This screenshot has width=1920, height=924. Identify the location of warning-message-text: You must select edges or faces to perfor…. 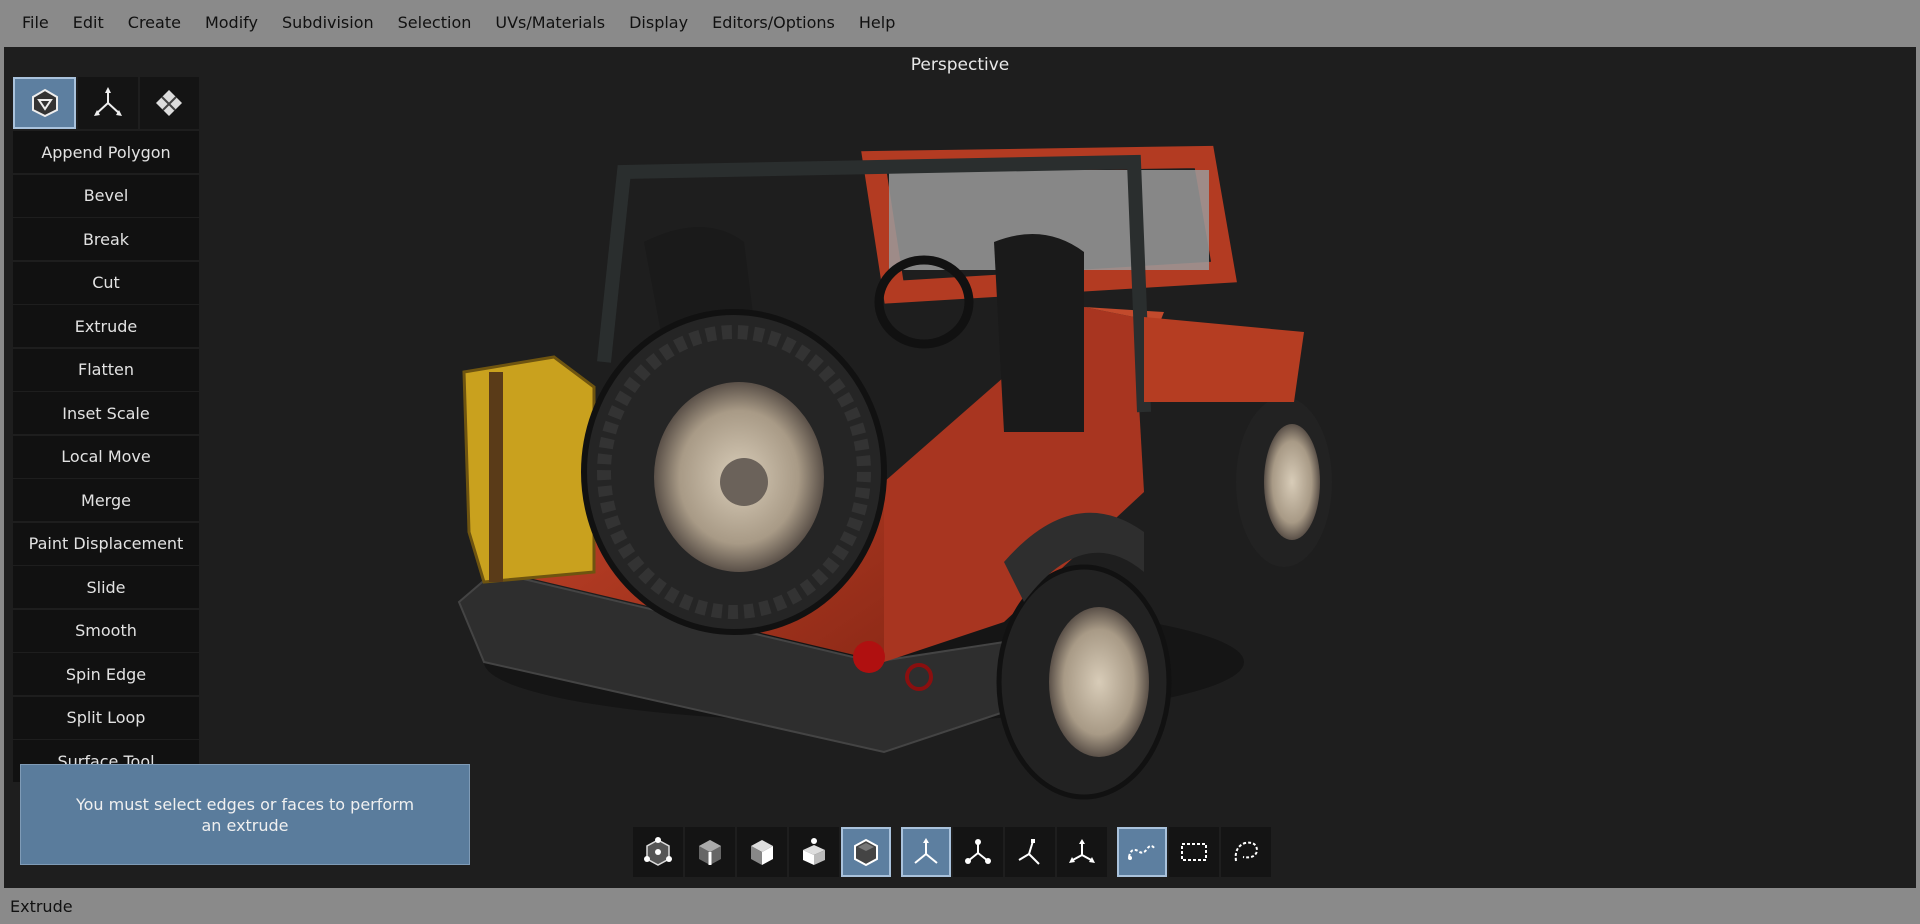
(245, 814).